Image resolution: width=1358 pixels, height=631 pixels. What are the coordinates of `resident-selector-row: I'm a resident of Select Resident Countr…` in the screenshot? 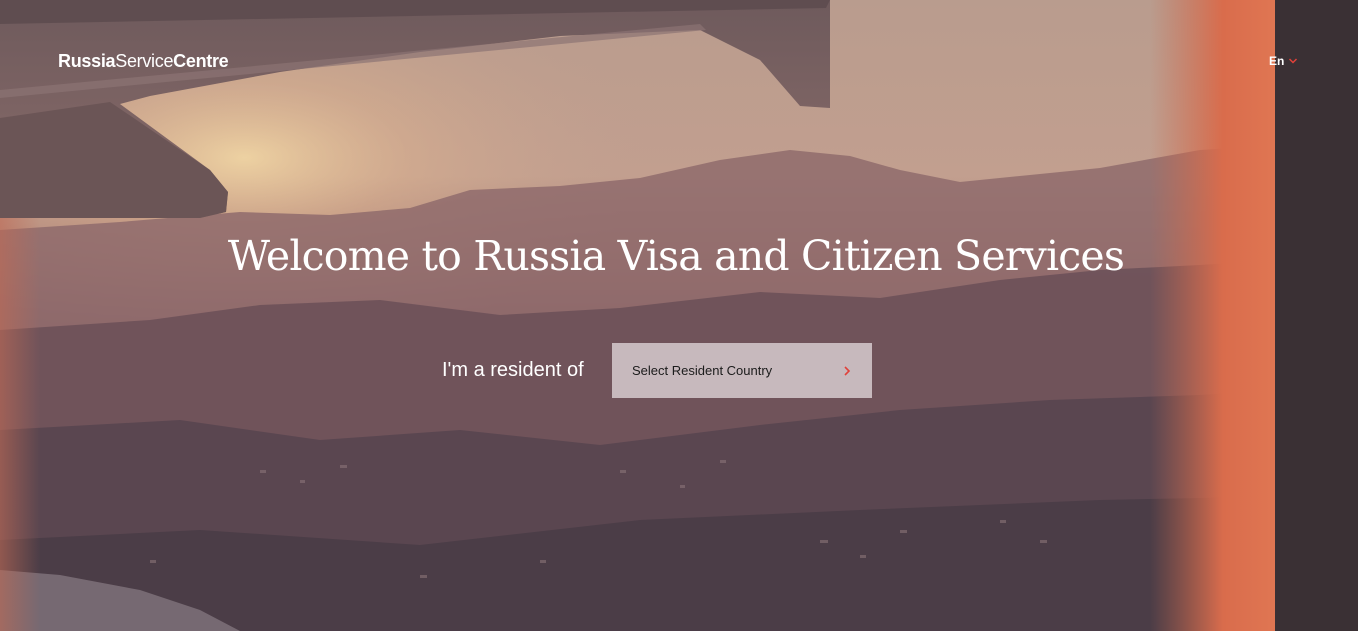 It's located at (657, 370).